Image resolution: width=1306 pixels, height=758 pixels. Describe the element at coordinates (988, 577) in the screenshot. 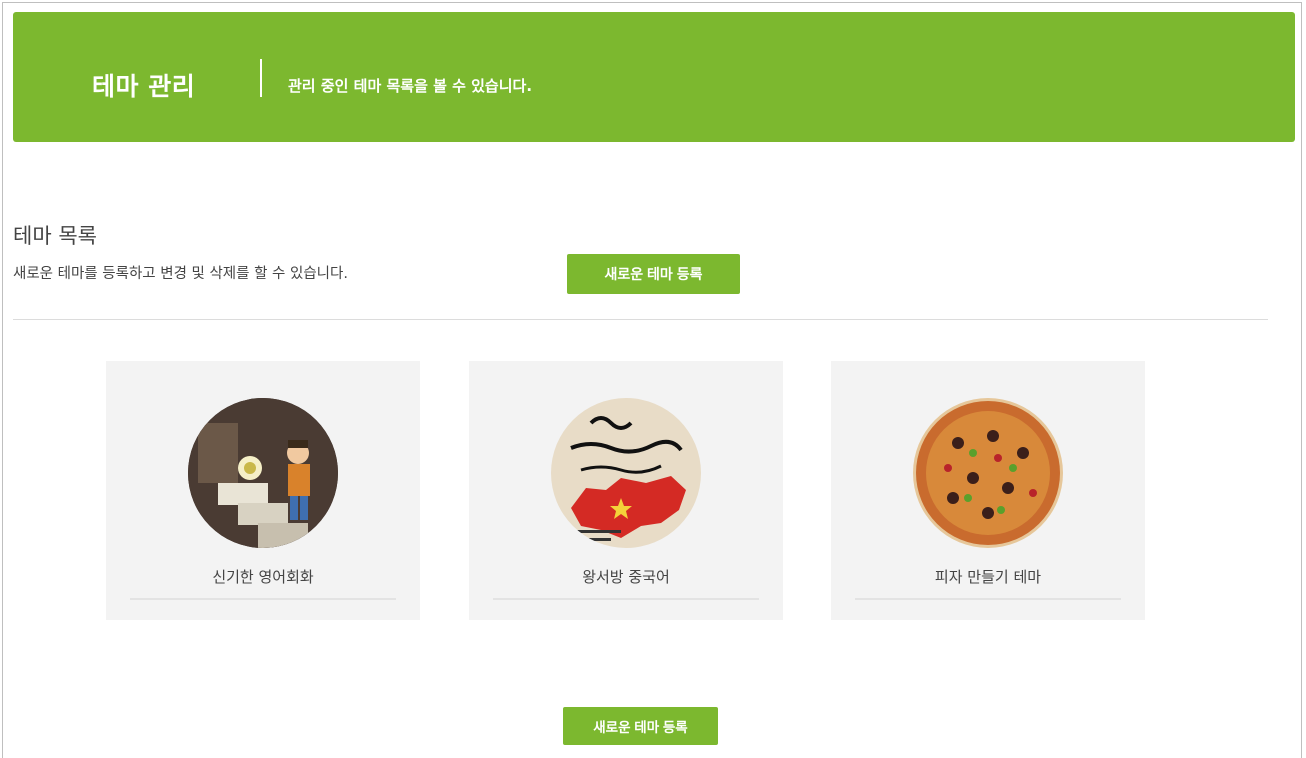

I see `theme-label: 피자 만들기 테마` at that location.